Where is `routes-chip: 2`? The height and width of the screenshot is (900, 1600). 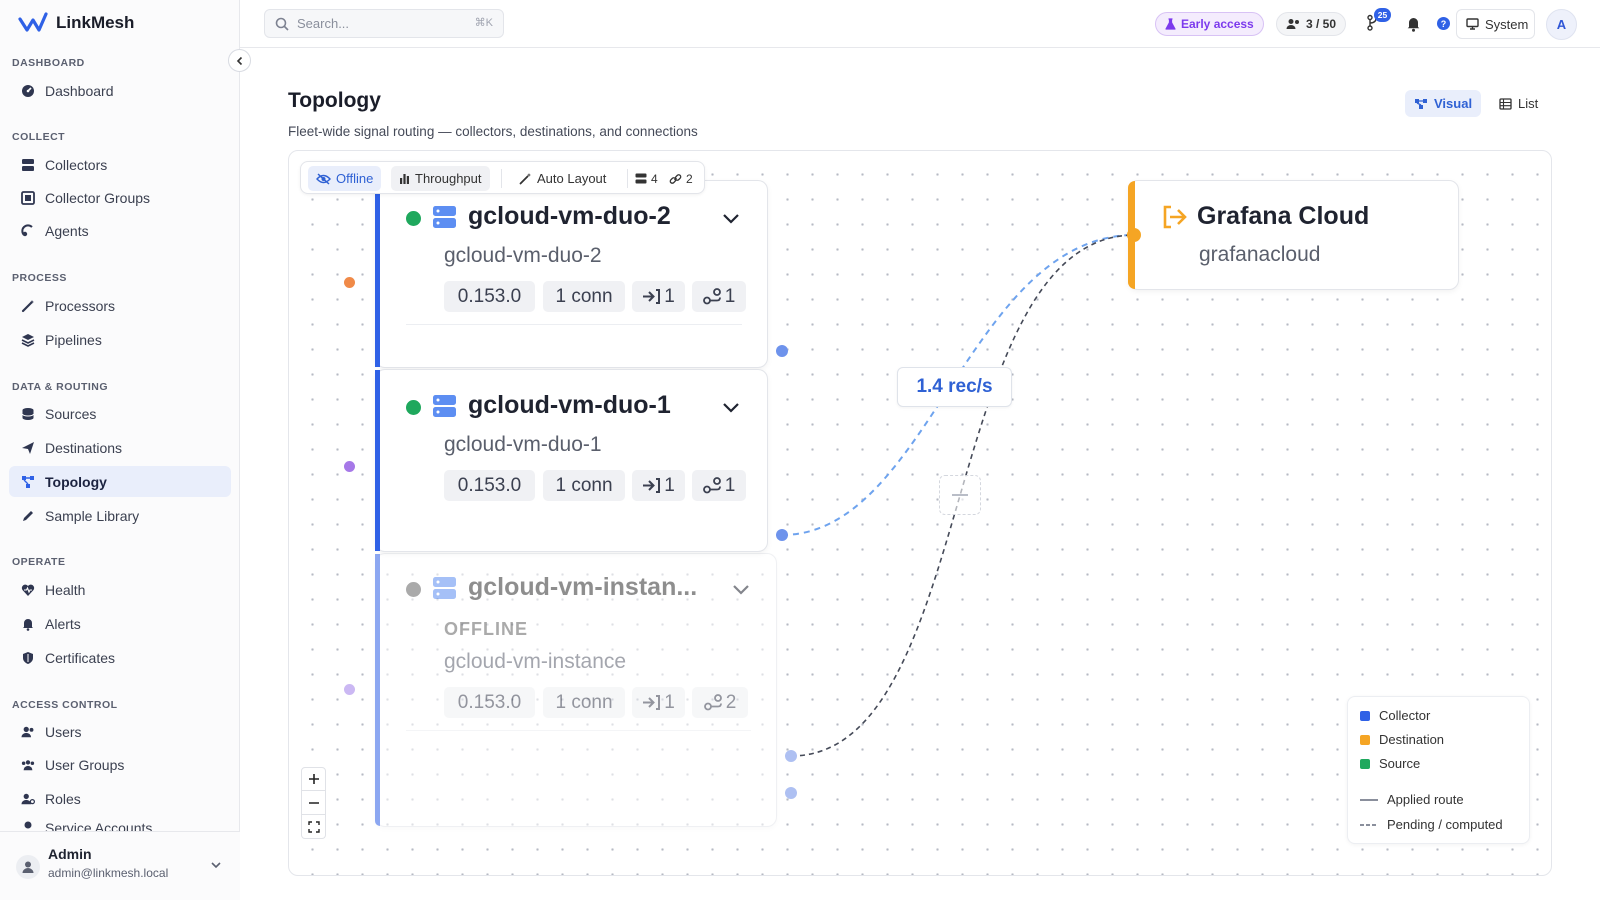
routes-chip: 2 is located at coordinates (720, 702).